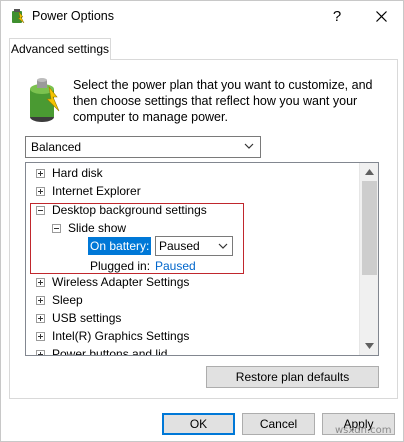 This screenshot has width=404, height=442. Describe the element at coordinates (363, 430) in the screenshot. I see `watermark-text: wsxdn.com` at that location.